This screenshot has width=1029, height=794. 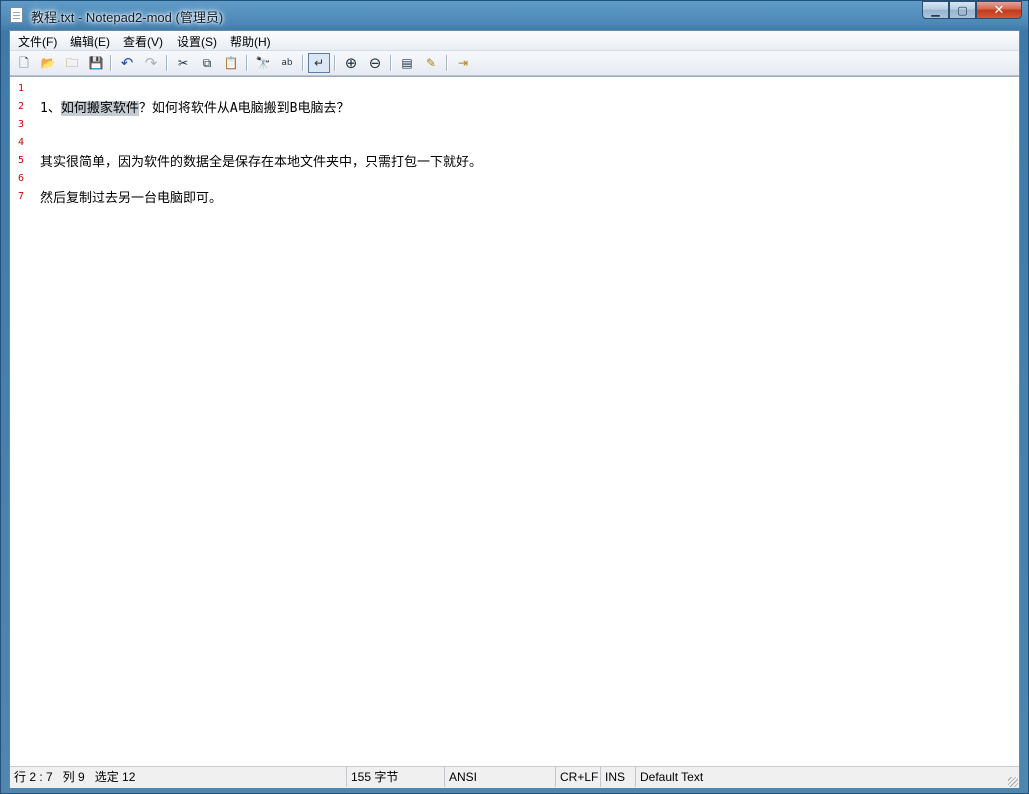 What do you see at coordinates (143, 41) in the screenshot?
I see `menu-view: 查看(V)` at bounding box center [143, 41].